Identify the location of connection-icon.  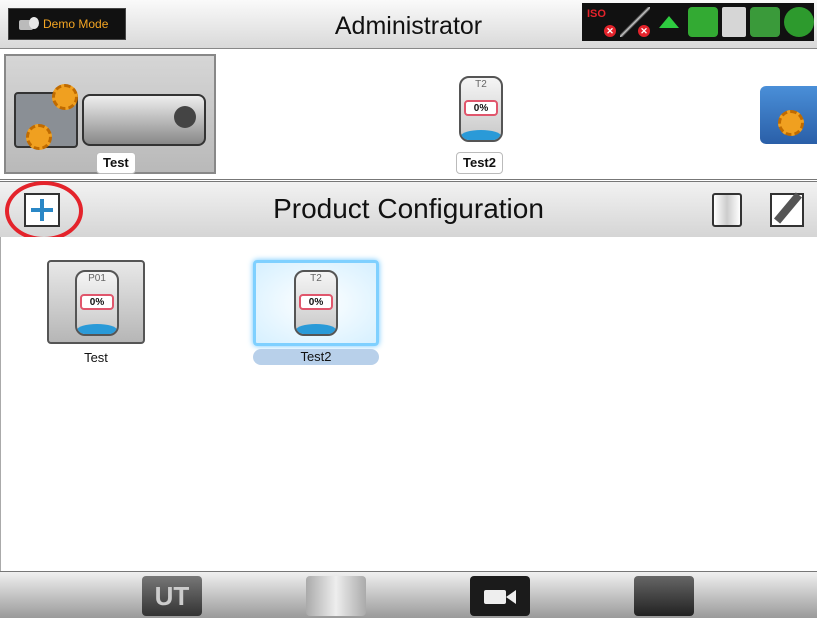
(799, 22).